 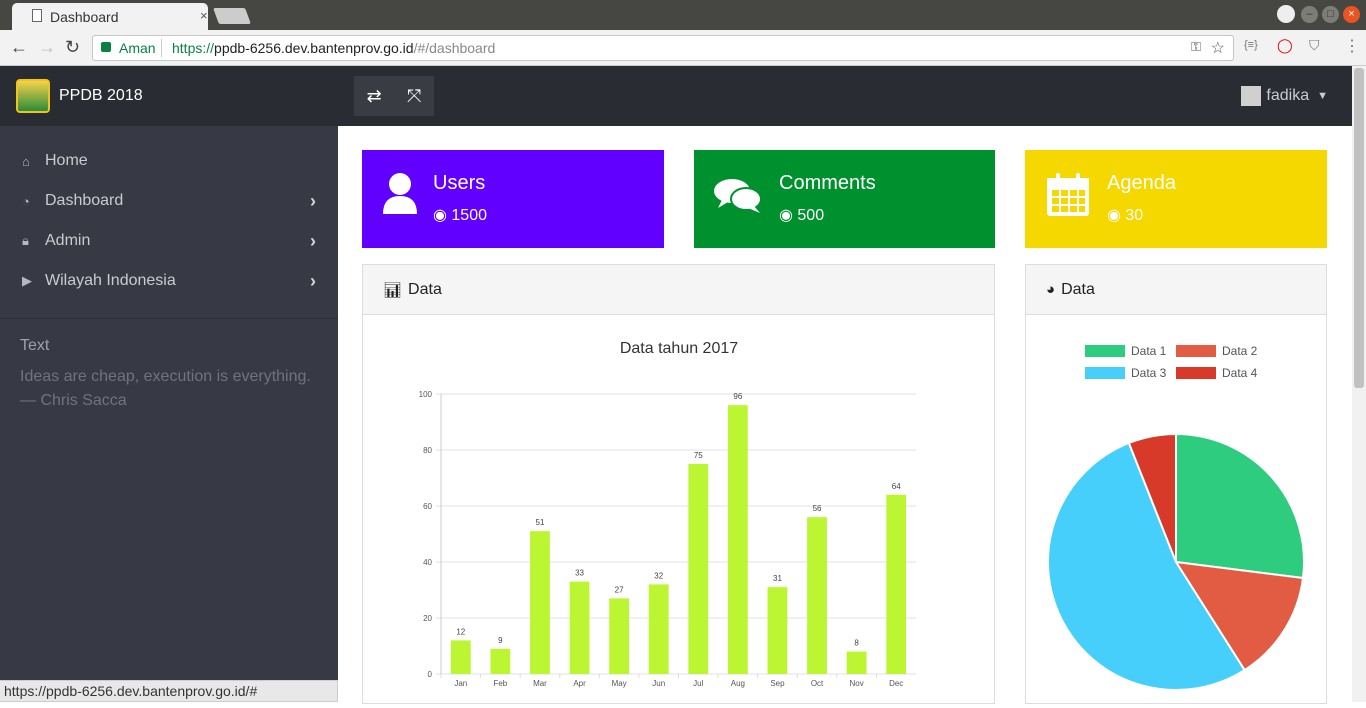 I want to click on legend-label: Data 2, so click(x=1240, y=351).